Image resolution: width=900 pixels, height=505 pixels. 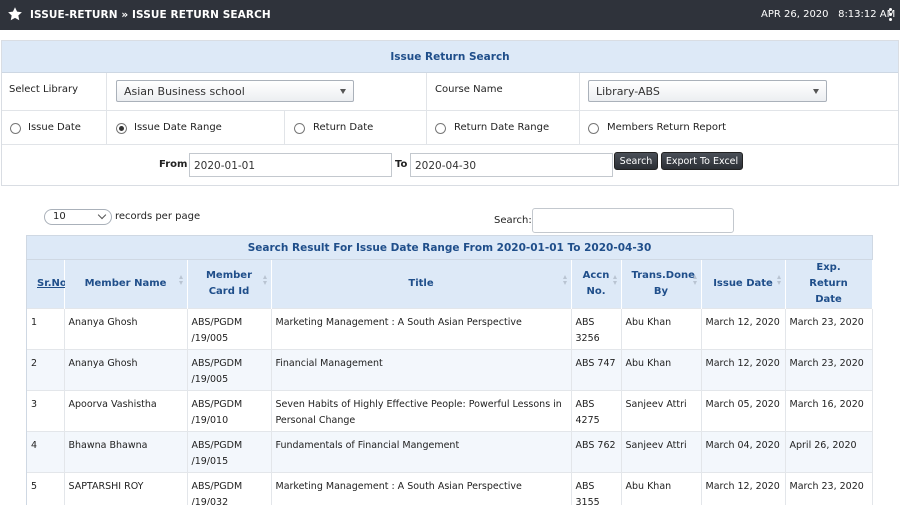 I want to click on records-per-page-label: records per page, so click(x=158, y=216).